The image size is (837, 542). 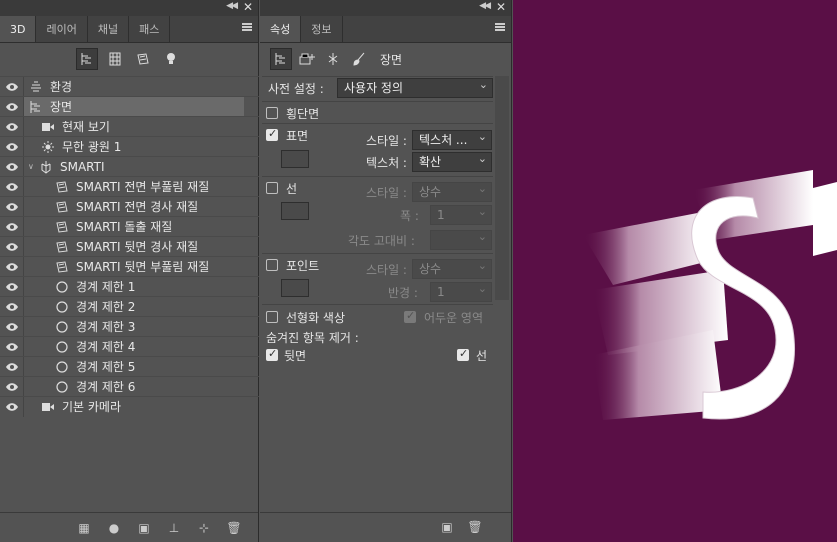 I want to click on layer-row: SMARTI 돌출 재질, so click(x=129, y=226).